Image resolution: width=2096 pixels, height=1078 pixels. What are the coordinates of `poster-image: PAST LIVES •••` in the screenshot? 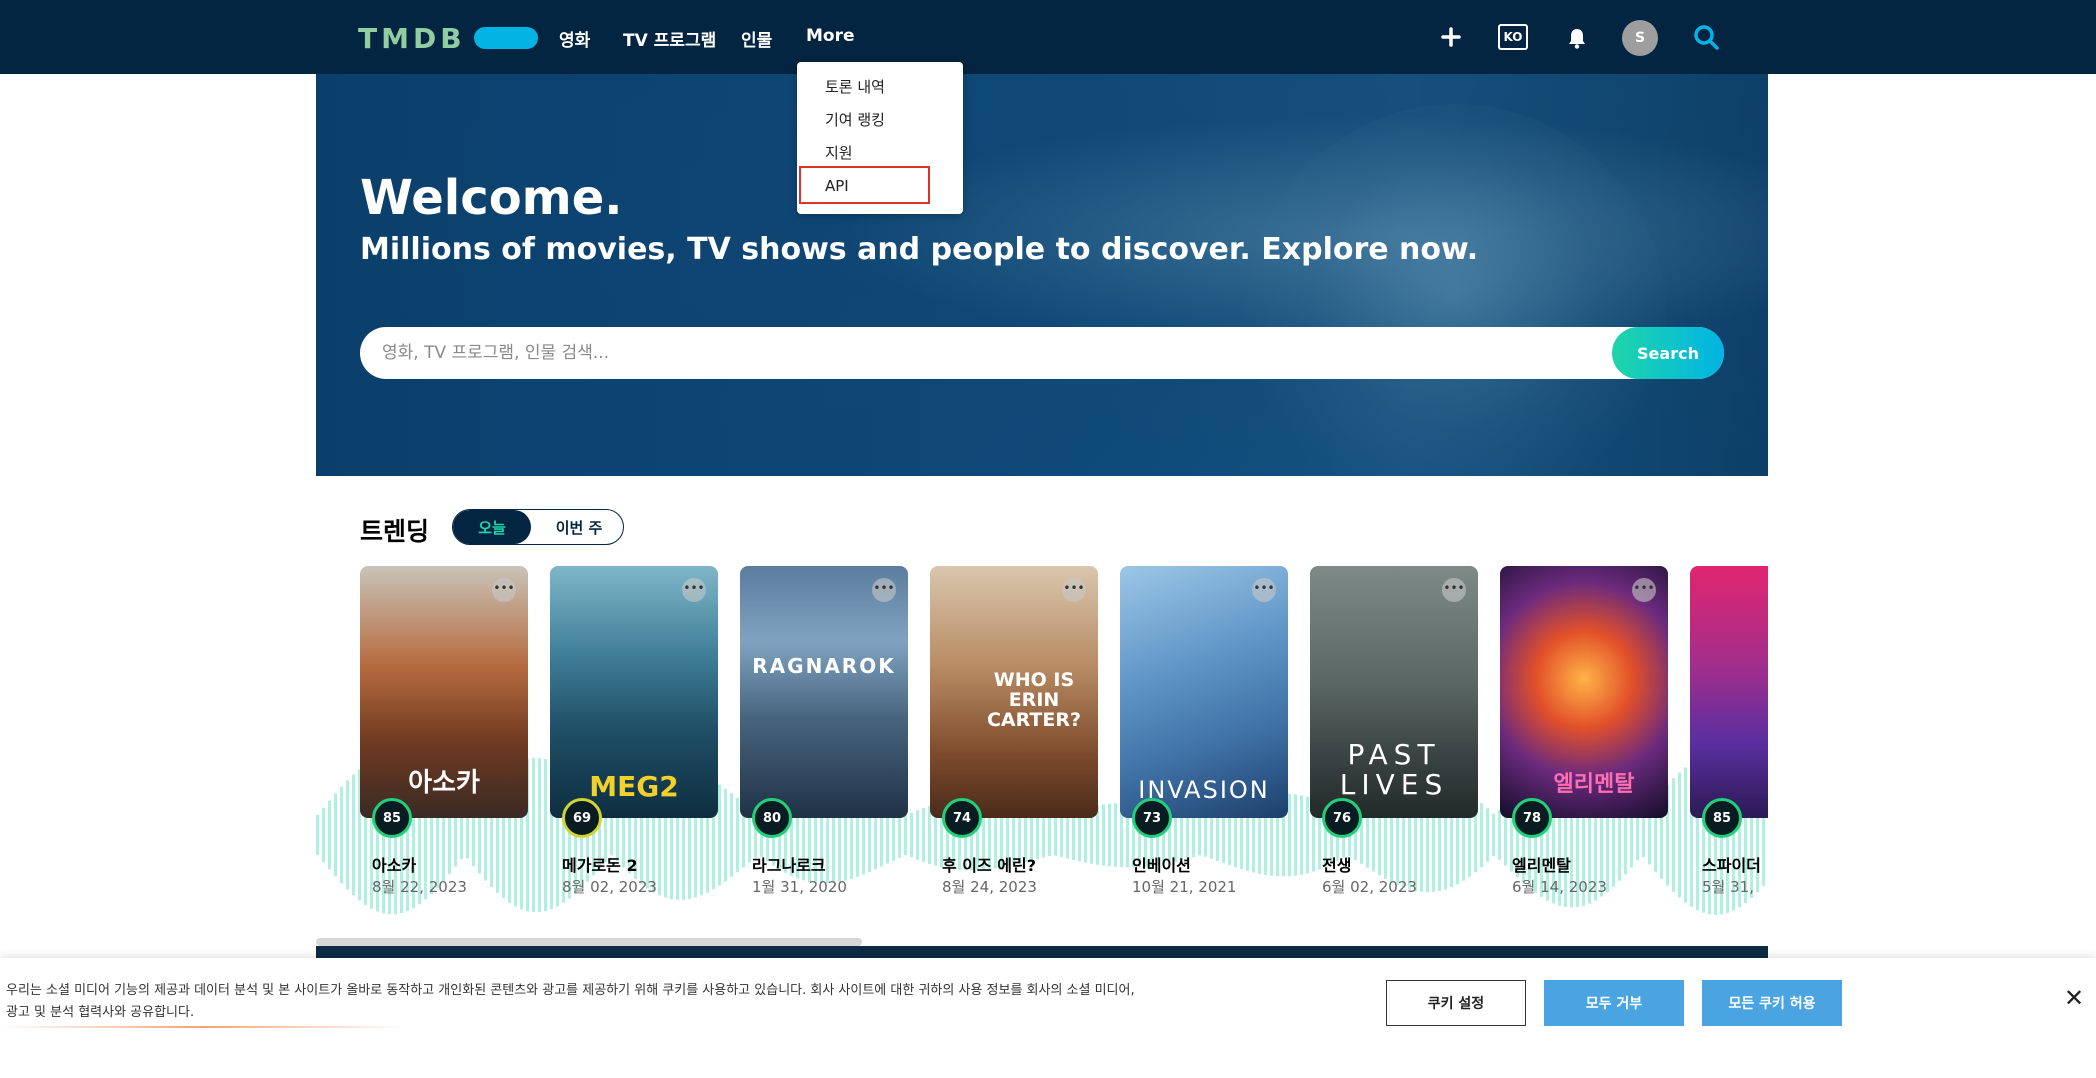 It's located at (1394, 692).